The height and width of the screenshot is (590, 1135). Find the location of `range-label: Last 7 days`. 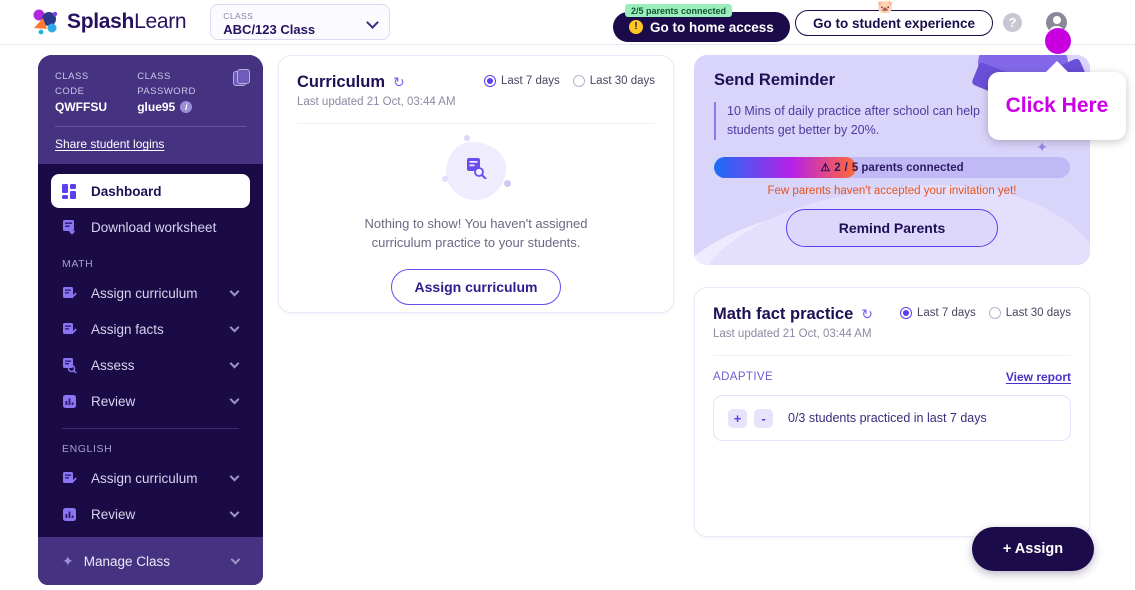

range-label: Last 7 days is located at coordinates (530, 81).